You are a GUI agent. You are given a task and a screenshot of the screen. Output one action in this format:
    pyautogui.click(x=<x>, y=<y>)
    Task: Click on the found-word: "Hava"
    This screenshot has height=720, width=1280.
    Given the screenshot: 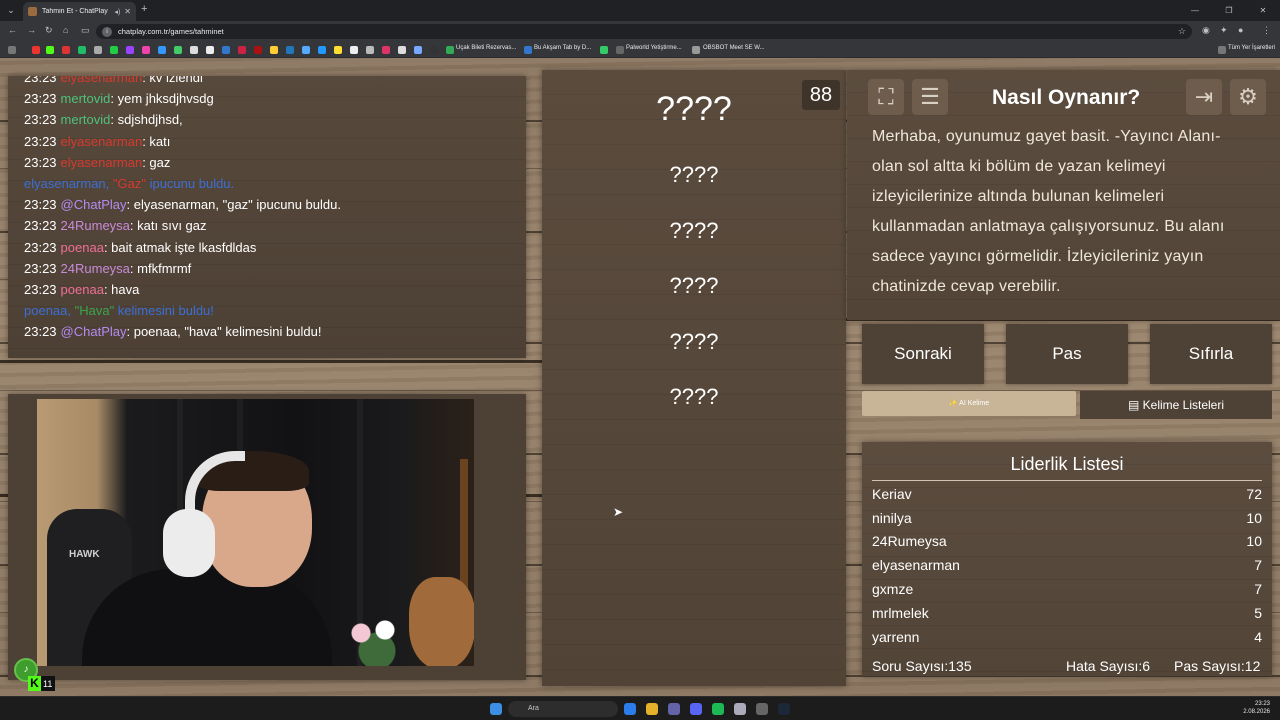 What is the action you would take?
    pyautogui.click(x=94, y=311)
    